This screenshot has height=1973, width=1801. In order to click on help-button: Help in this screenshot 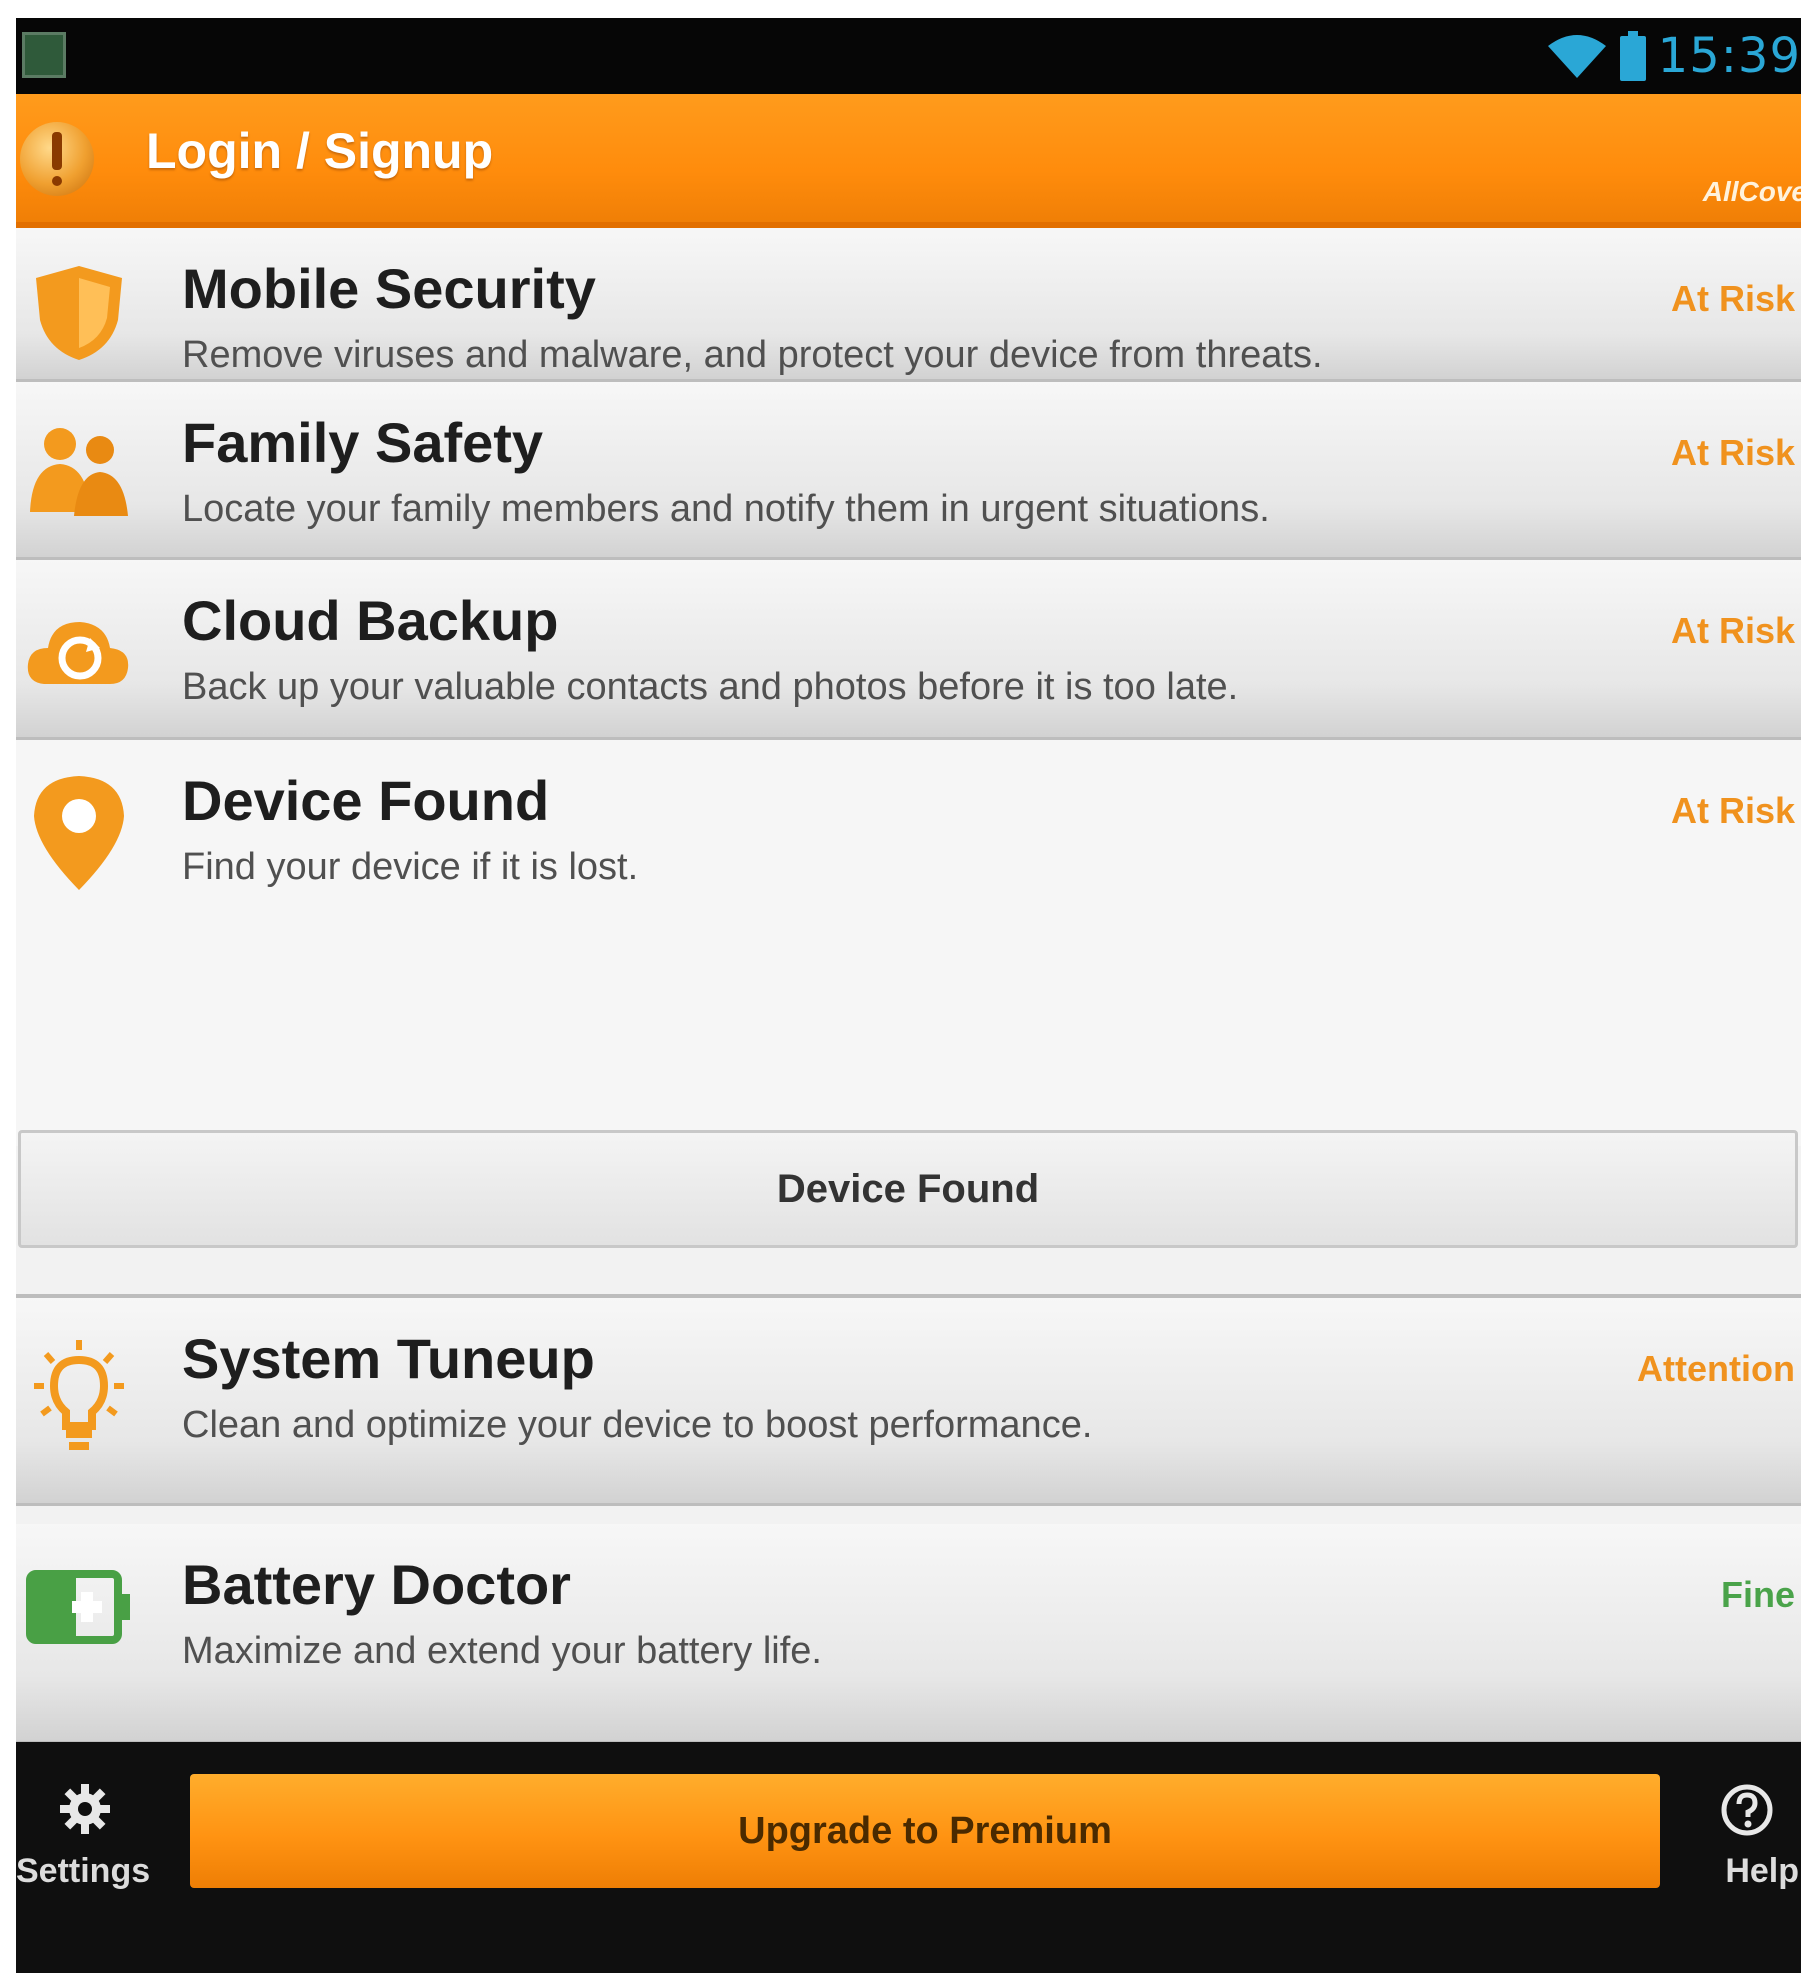, I will do `click(1746, 1847)`.